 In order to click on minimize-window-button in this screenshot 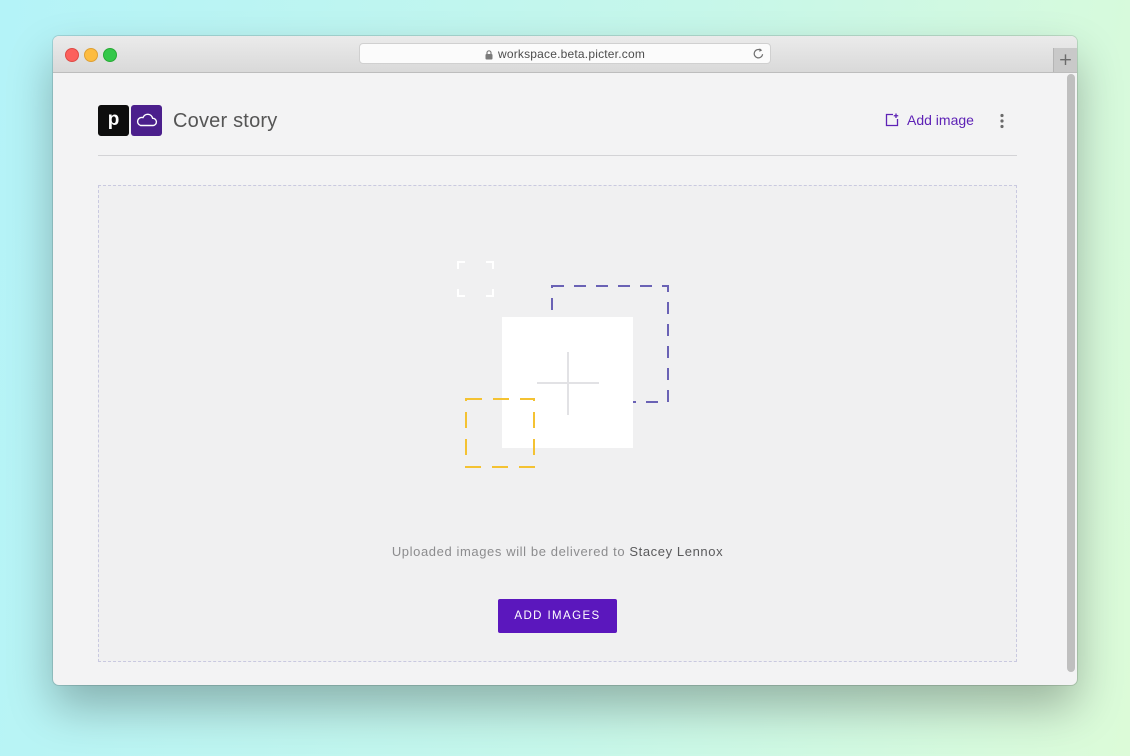, I will do `click(91, 55)`.